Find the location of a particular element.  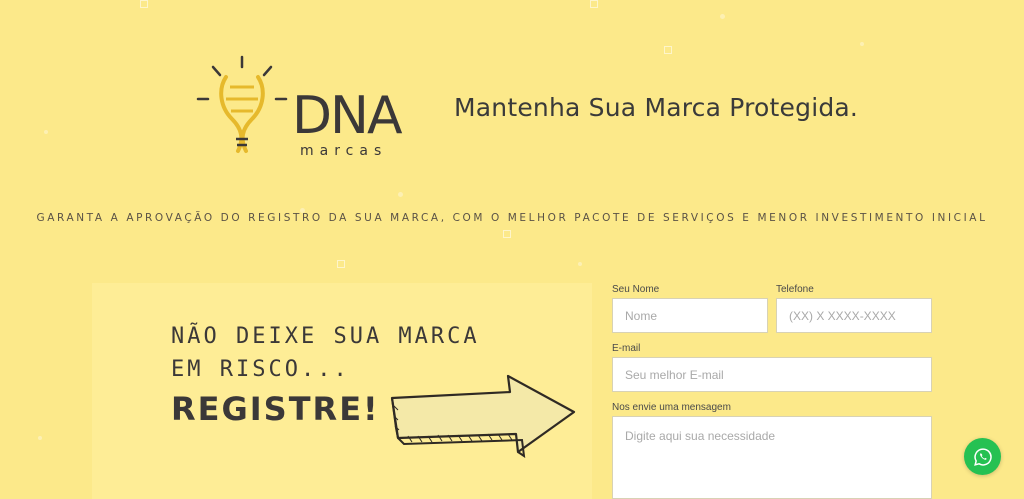

brand-logo: DNA marcas is located at coordinates (312, 107).